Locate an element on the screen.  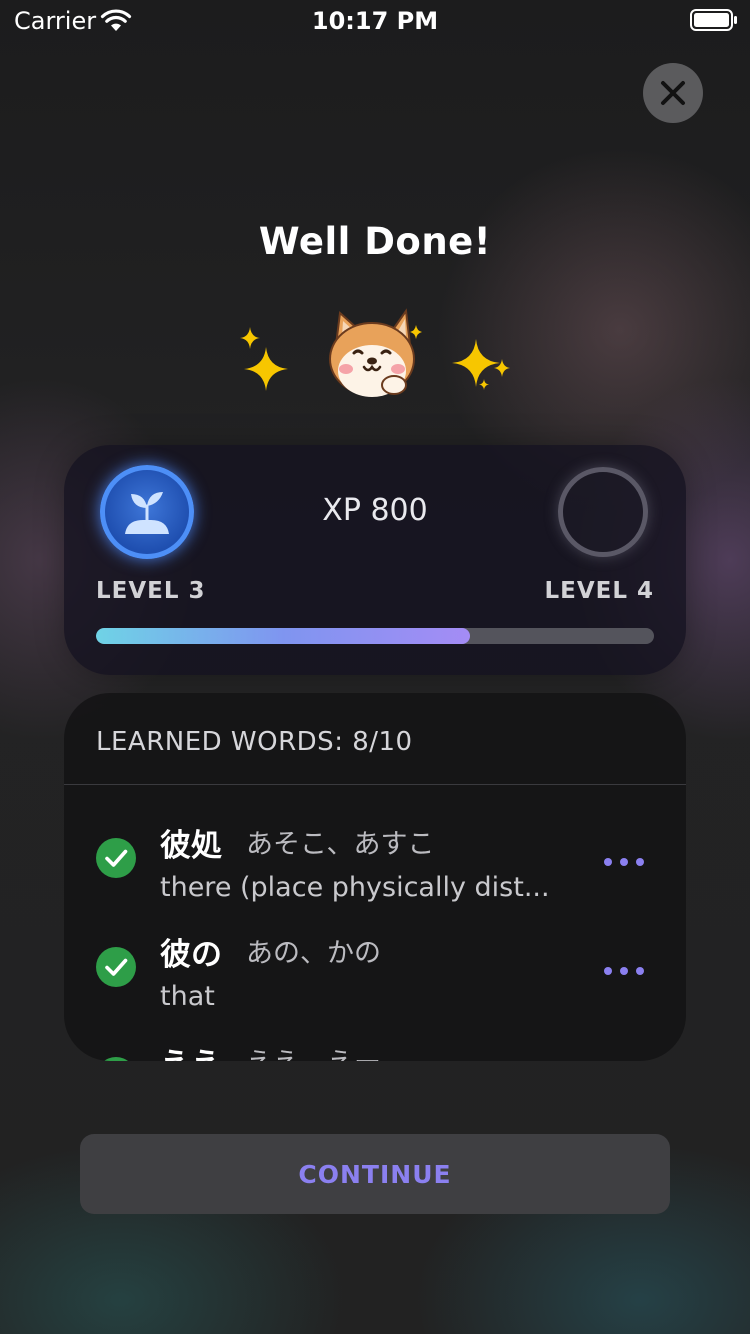
celebration-row is located at coordinates (375, 355).